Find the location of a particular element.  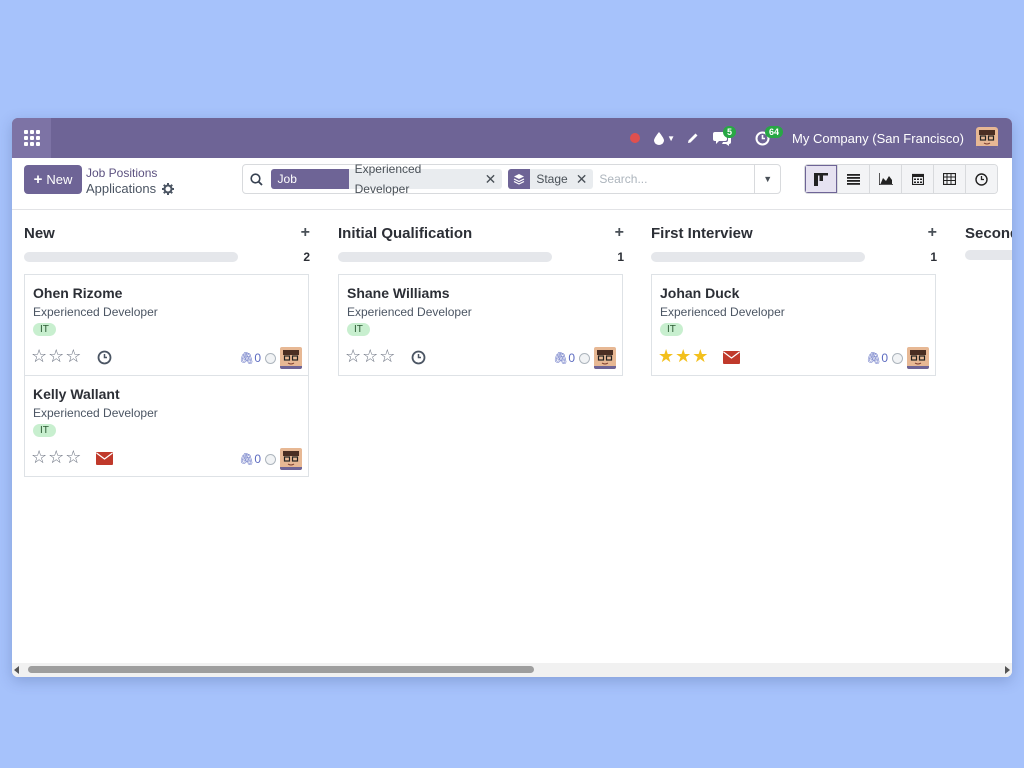

facet-job-position: Job Position Experienced Developer ✕ is located at coordinates (386, 184).